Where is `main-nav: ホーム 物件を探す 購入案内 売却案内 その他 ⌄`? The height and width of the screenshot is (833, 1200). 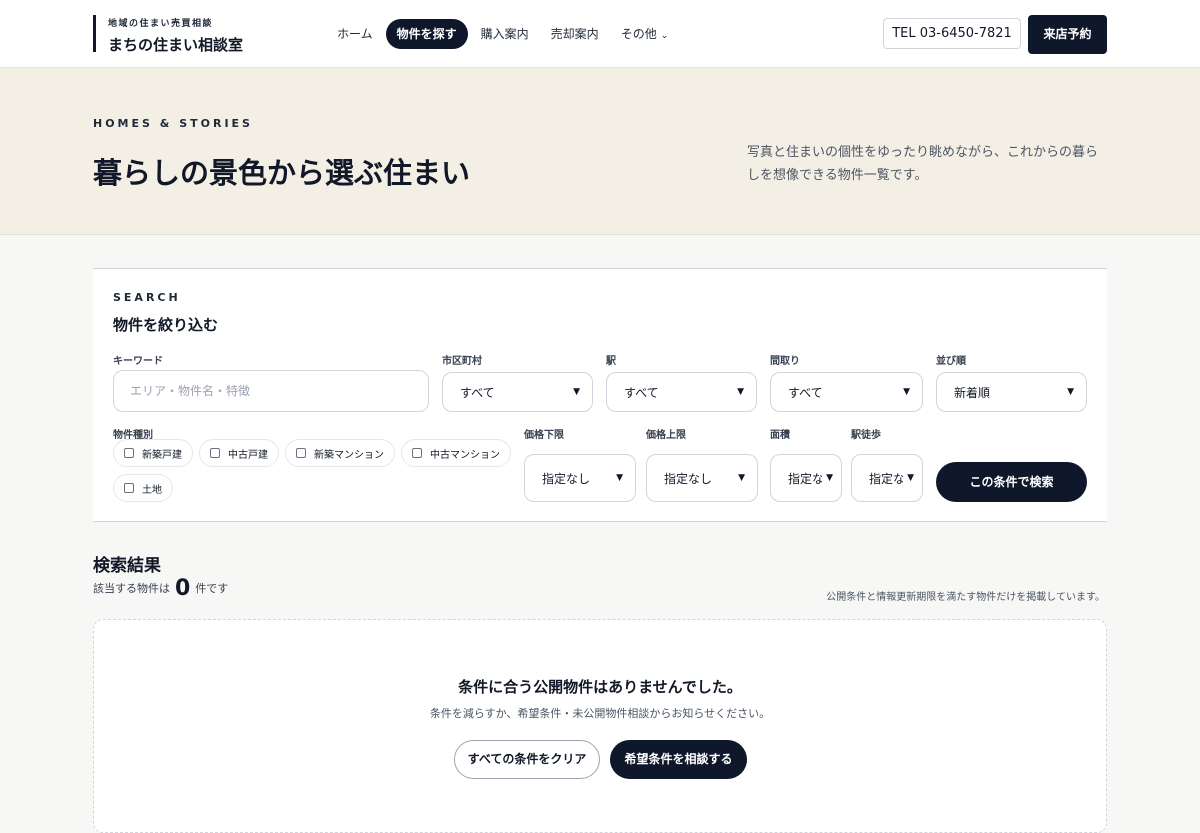 main-nav: ホーム 物件を探す 購入案内 売却案内 その他 ⌄ is located at coordinates (502, 34).